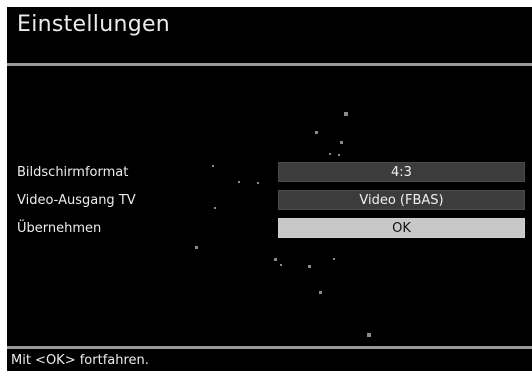  What do you see at coordinates (269, 360) in the screenshot?
I see `footer-bar: Mit <OK> fortfahren.` at bounding box center [269, 360].